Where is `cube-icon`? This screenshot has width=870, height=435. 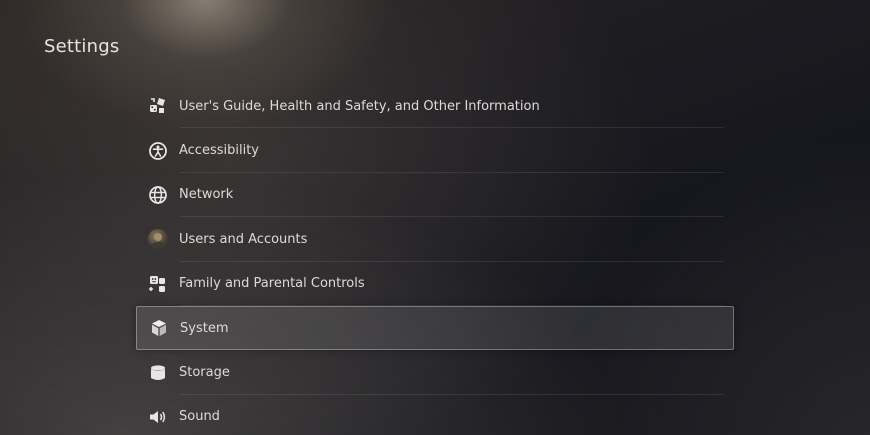
cube-icon is located at coordinates (159, 328).